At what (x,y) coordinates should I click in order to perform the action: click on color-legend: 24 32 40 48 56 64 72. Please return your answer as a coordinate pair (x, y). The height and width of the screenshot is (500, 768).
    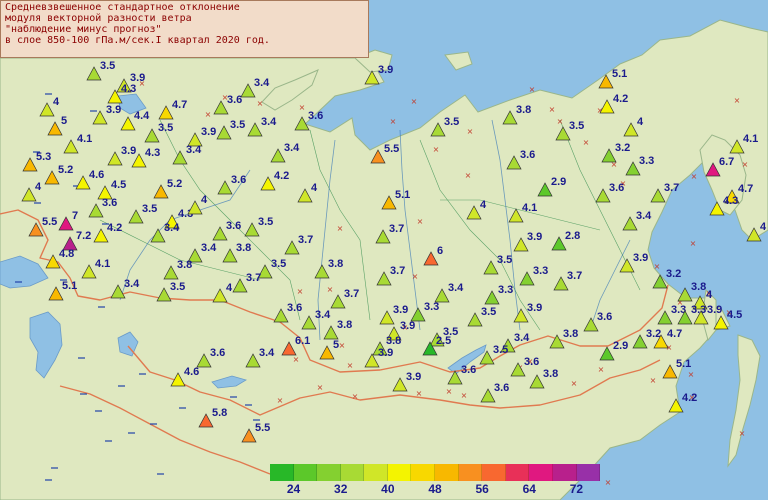
    Looking at the image, I should click on (435, 480).